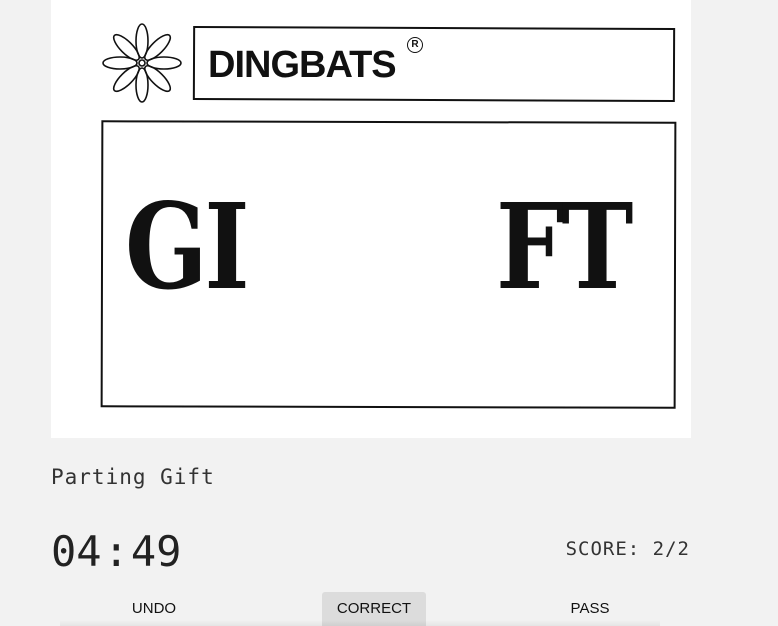 The width and height of the screenshot is (778, 626). Describe the element at coordinates (133, 477) in the screenshot. I see `answer-text: Parting Gift` at that location.